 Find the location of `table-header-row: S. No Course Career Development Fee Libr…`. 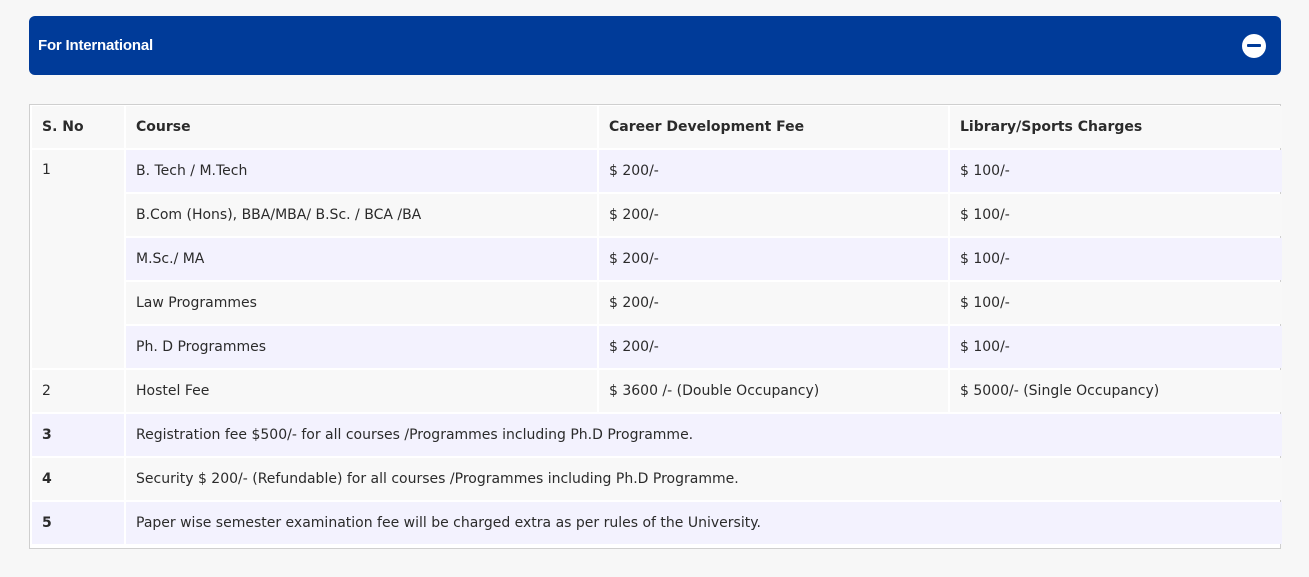

table-header-row: S. No Course Career Development Fee Libr… is located at coordinates (657, 127).